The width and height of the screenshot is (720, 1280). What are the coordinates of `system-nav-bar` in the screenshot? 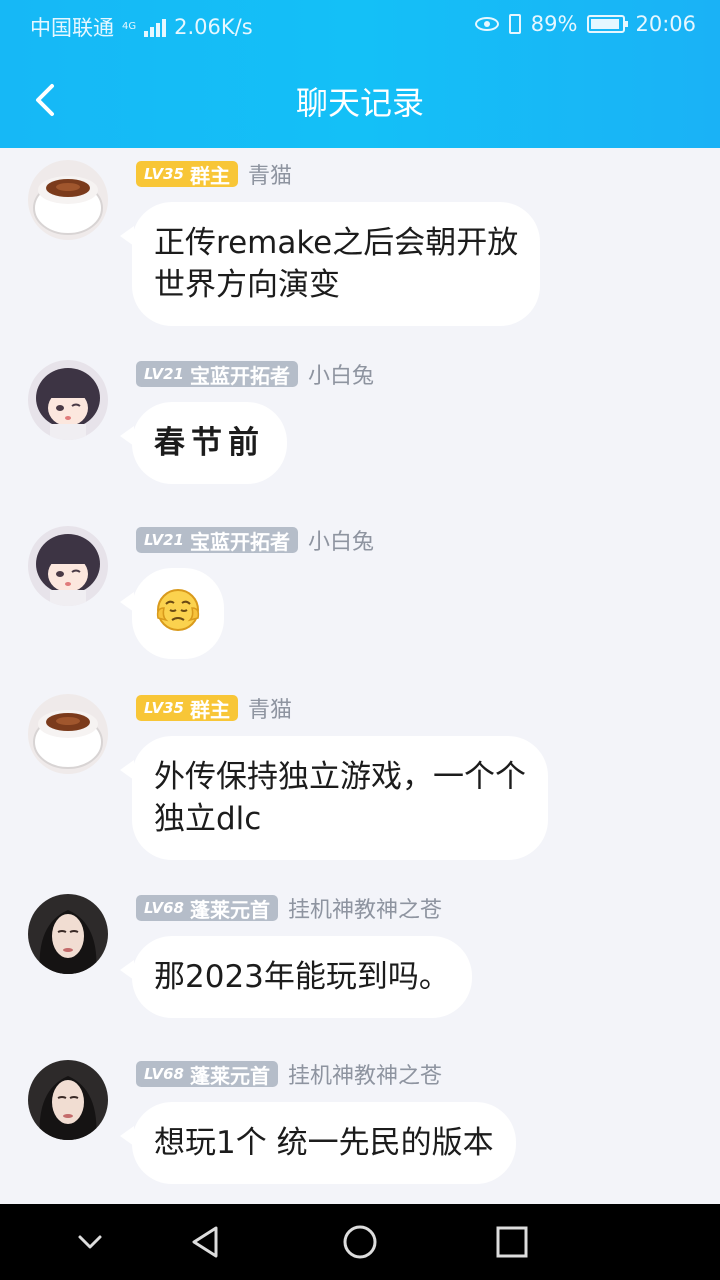 It's located at (360, 1242).